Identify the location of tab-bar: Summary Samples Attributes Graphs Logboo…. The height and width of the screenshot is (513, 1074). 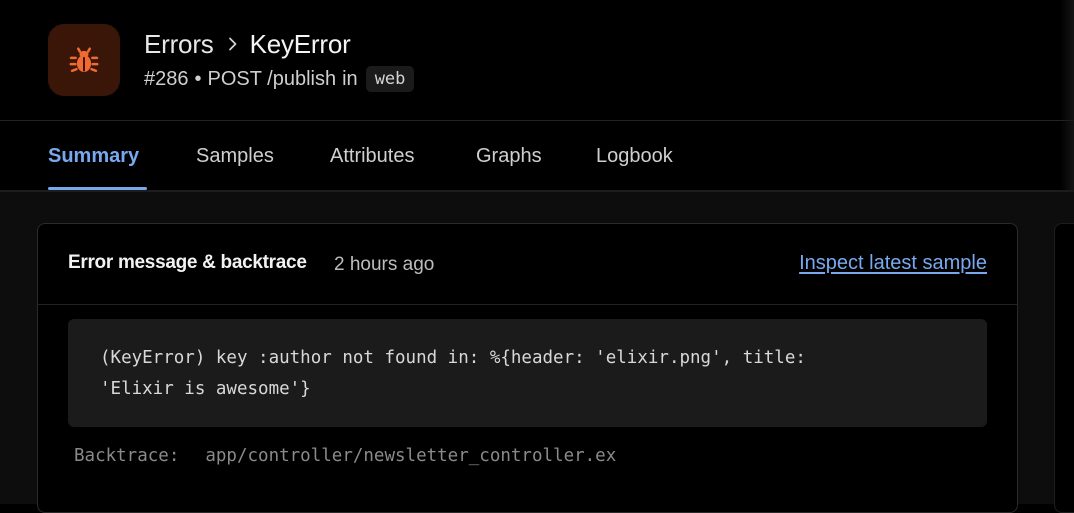
(537, 156).